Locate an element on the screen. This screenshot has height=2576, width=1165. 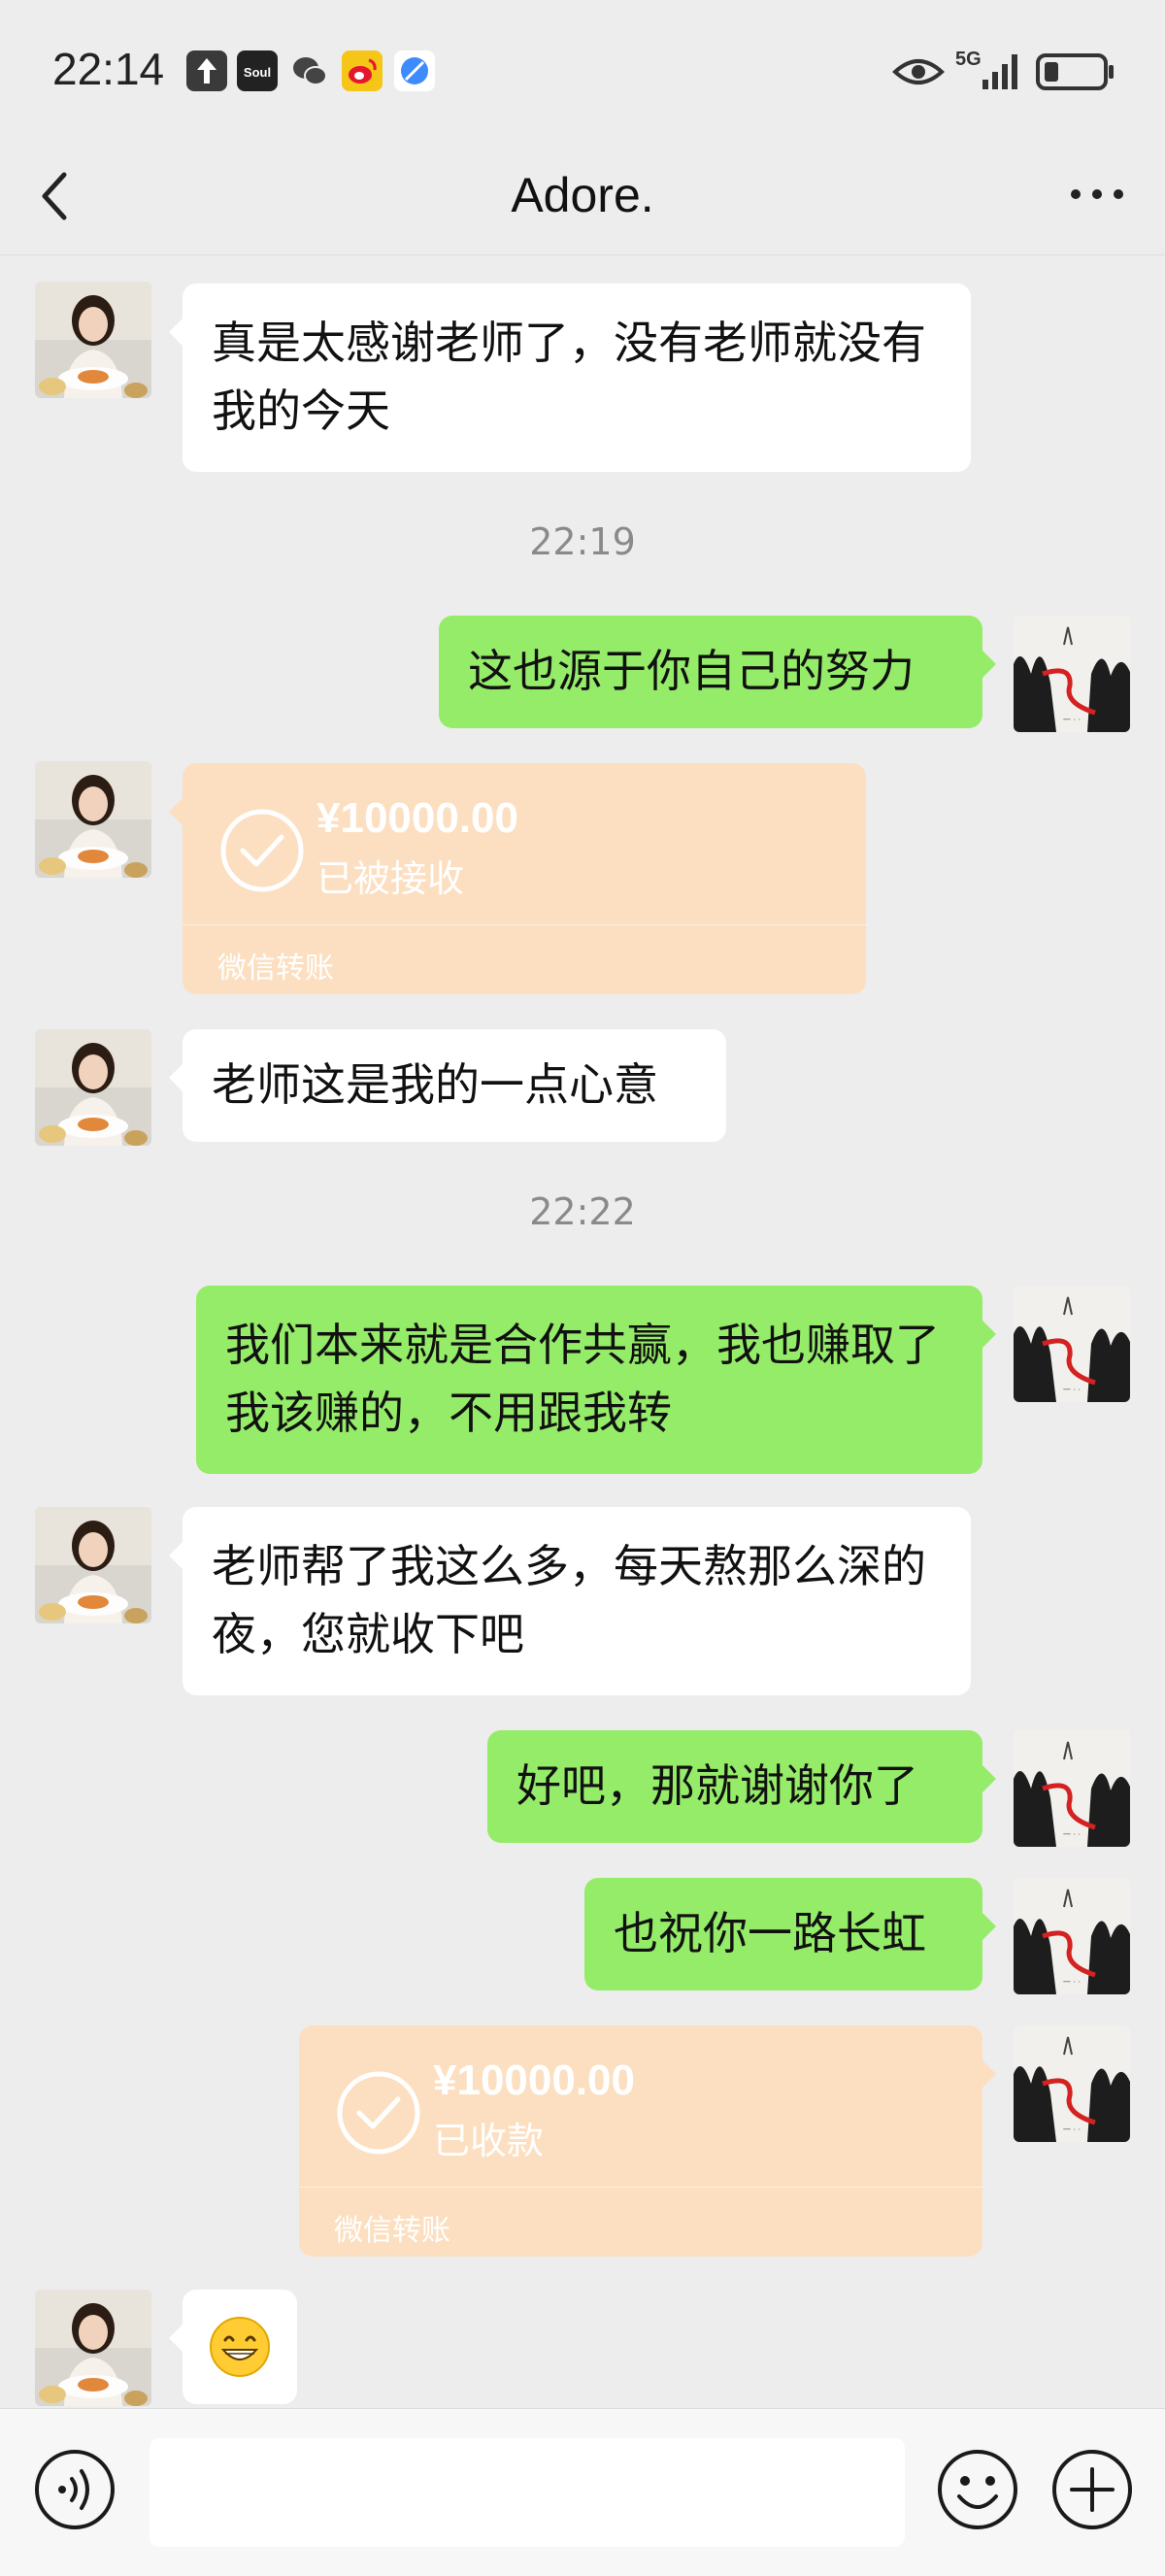
plus-circle-icon is located at coordinates (1092, 2490).